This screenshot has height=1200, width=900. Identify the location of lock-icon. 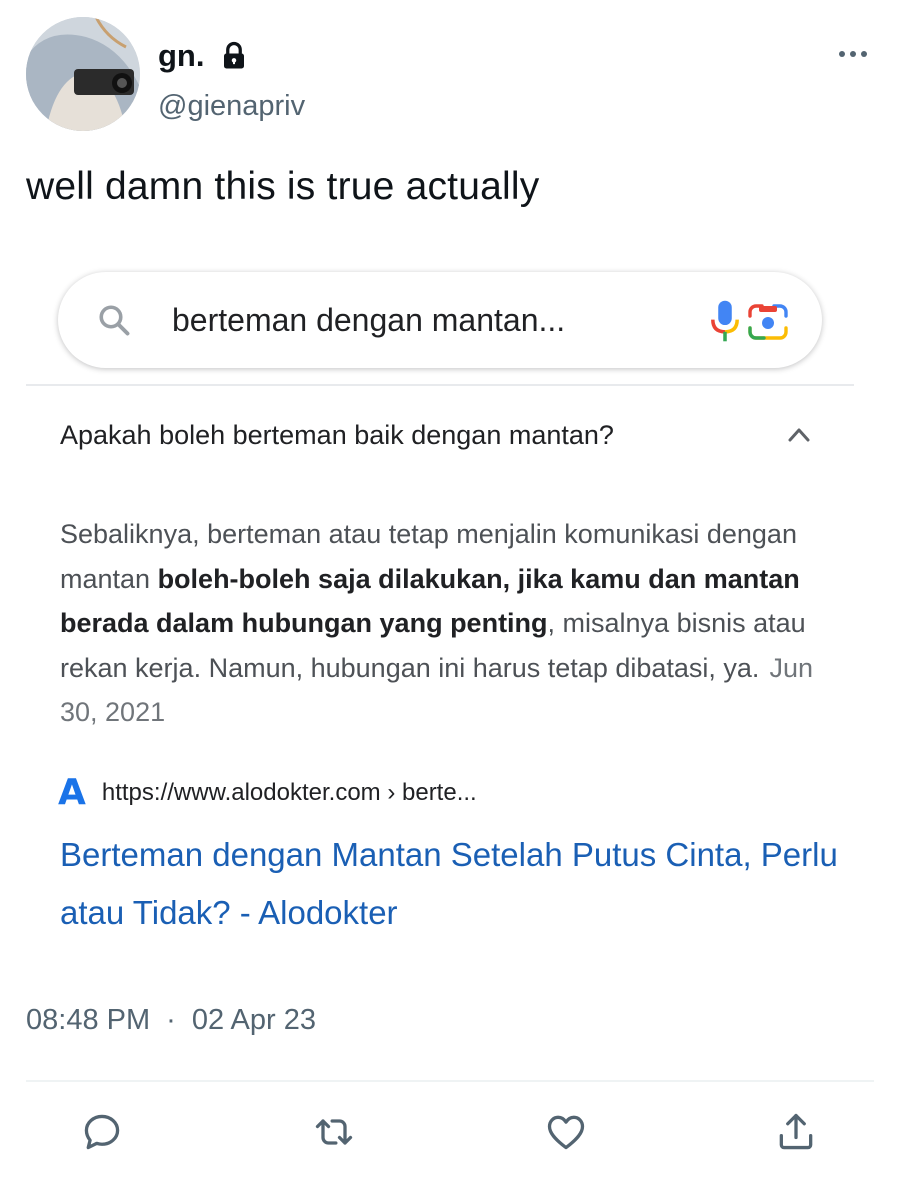
(233, 55).